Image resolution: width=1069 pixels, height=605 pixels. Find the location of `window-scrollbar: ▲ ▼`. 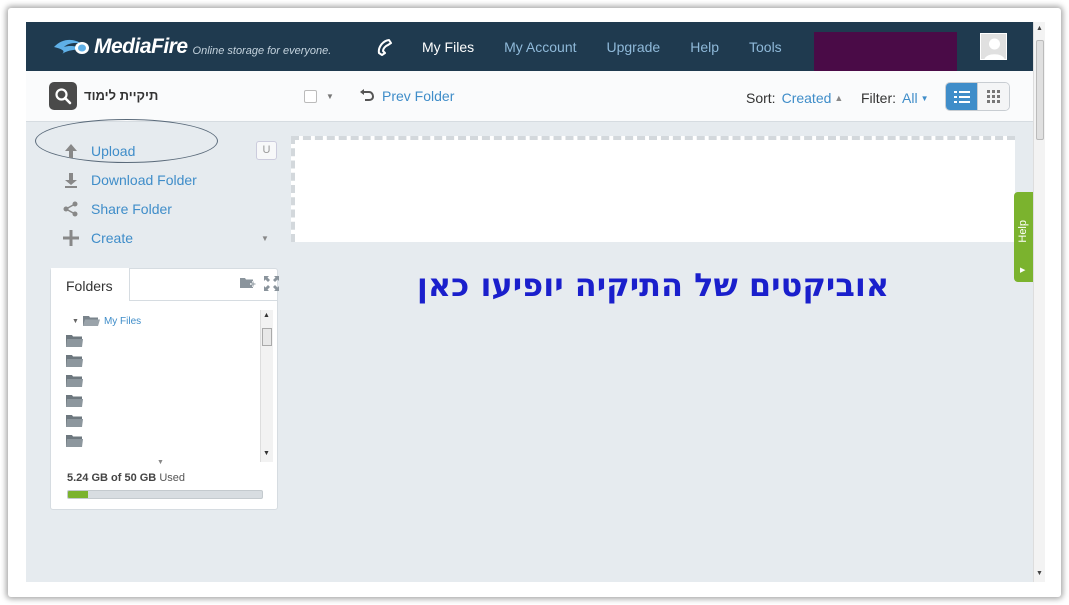

window-scrollbar: ▲ ▼ is located at coordinates (1039, 302).